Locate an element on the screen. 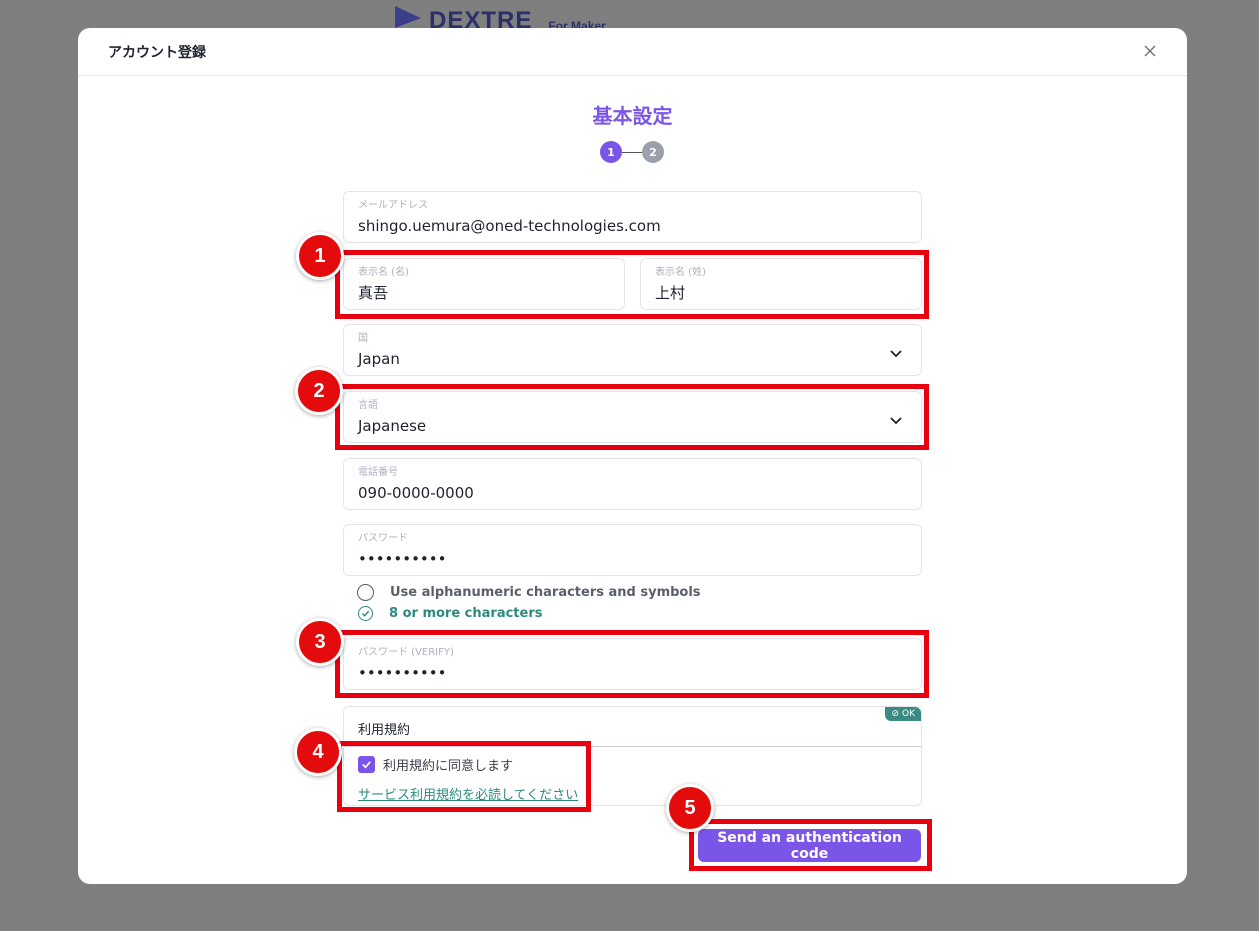 Image resolution: width=1259 pixels, height=931 pixels. modal-title: アカウント登録 is located at coordinates (157, 52).